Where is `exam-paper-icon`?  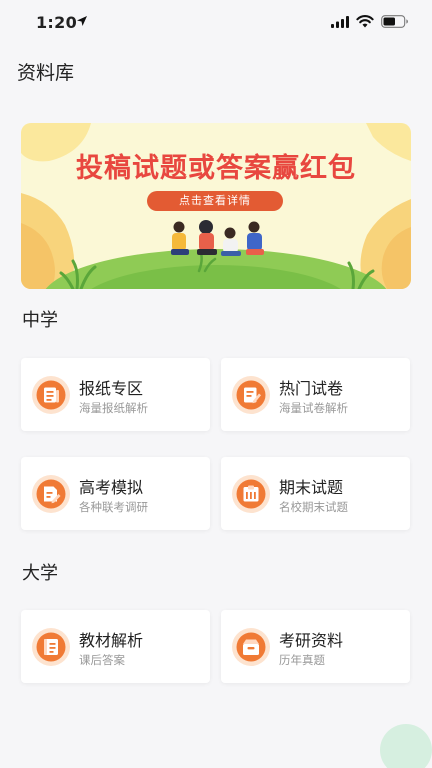
exam-paper-icon is located at coordinates (251, 395).